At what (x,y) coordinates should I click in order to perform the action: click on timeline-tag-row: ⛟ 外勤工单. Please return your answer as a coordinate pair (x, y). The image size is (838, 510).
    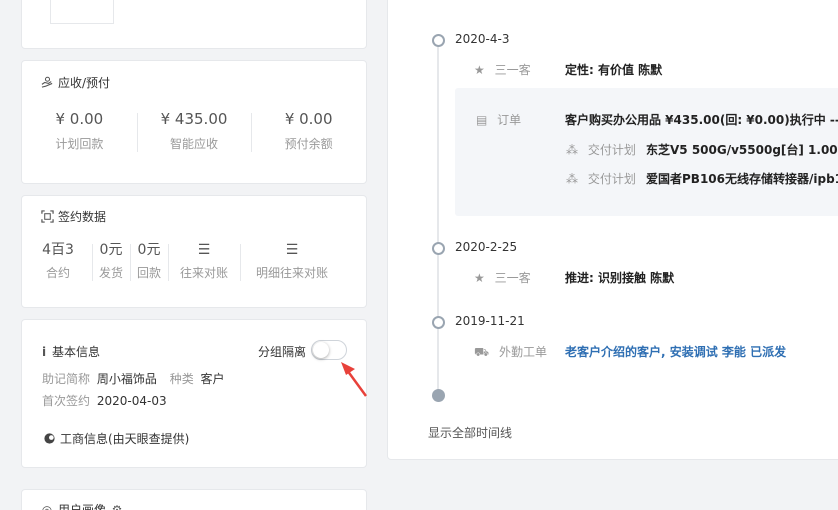
    Looking at the image, I should click on (510, 352).